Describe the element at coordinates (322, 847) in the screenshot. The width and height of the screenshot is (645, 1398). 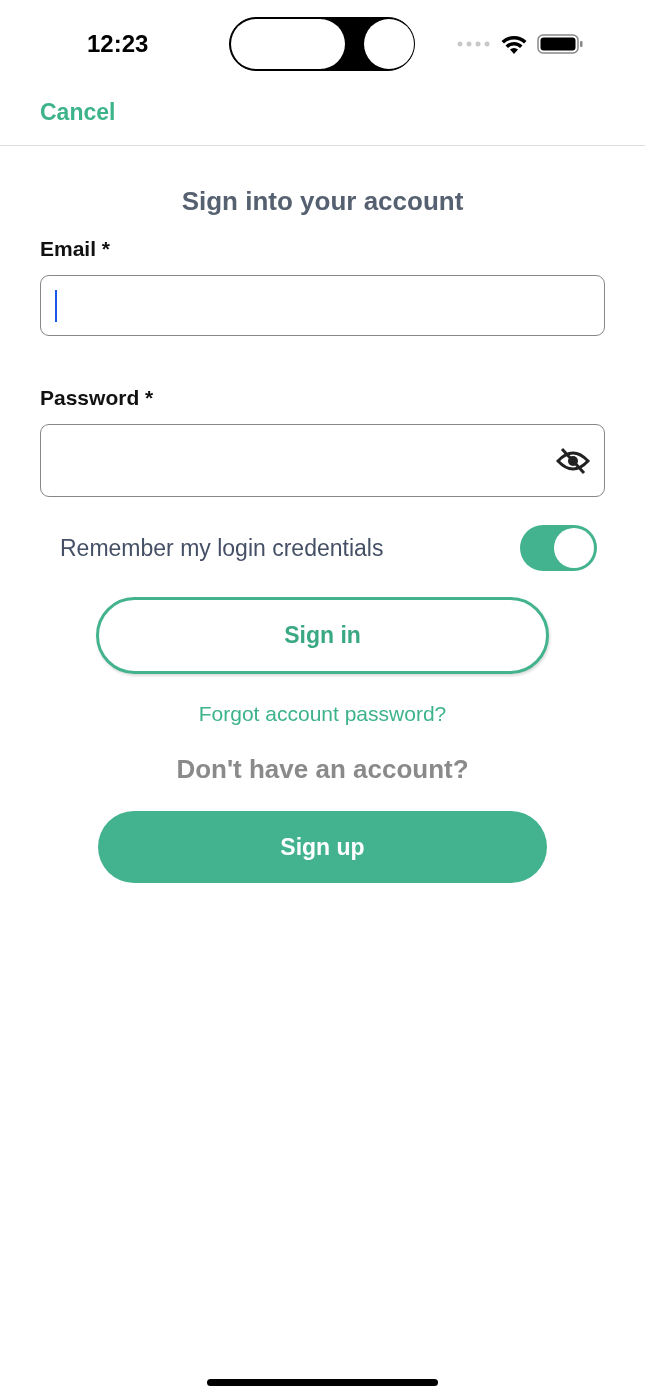
I see `sign-up-button: Sign up` at that location.